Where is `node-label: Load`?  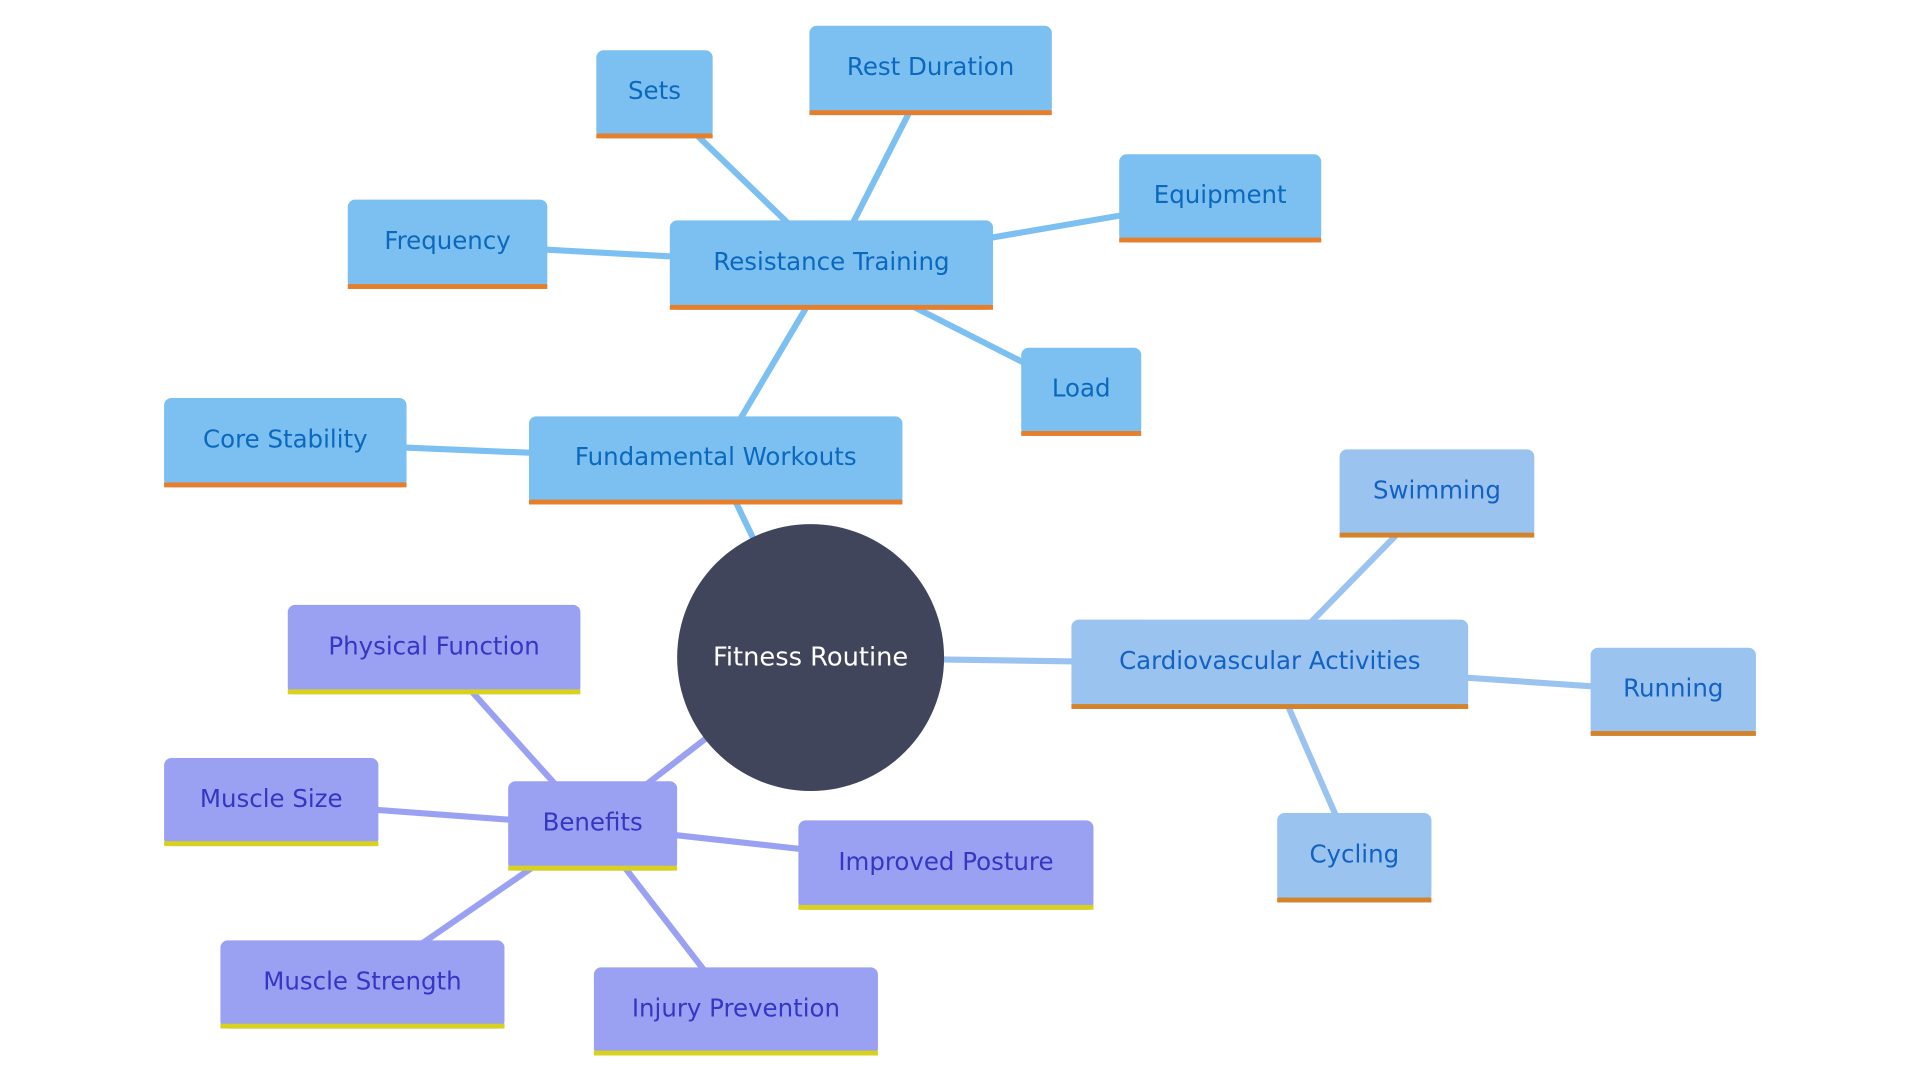
node-label: Load is located at coordinates (1081, 388).